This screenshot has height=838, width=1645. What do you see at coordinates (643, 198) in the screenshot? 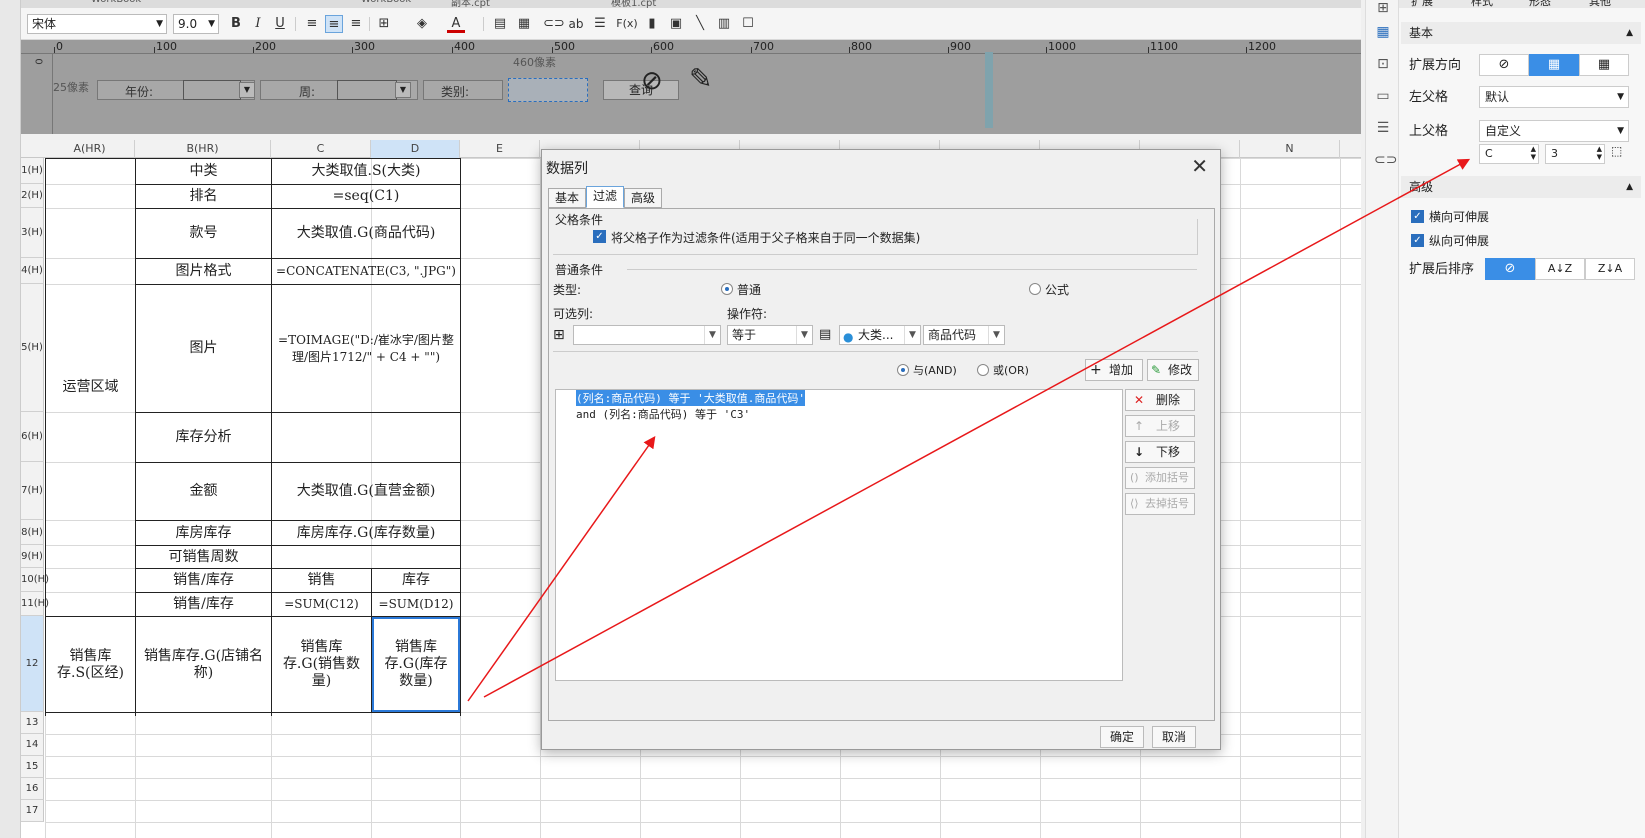
I see `tab-advanced: 高级` at bounding box center [643, 198].